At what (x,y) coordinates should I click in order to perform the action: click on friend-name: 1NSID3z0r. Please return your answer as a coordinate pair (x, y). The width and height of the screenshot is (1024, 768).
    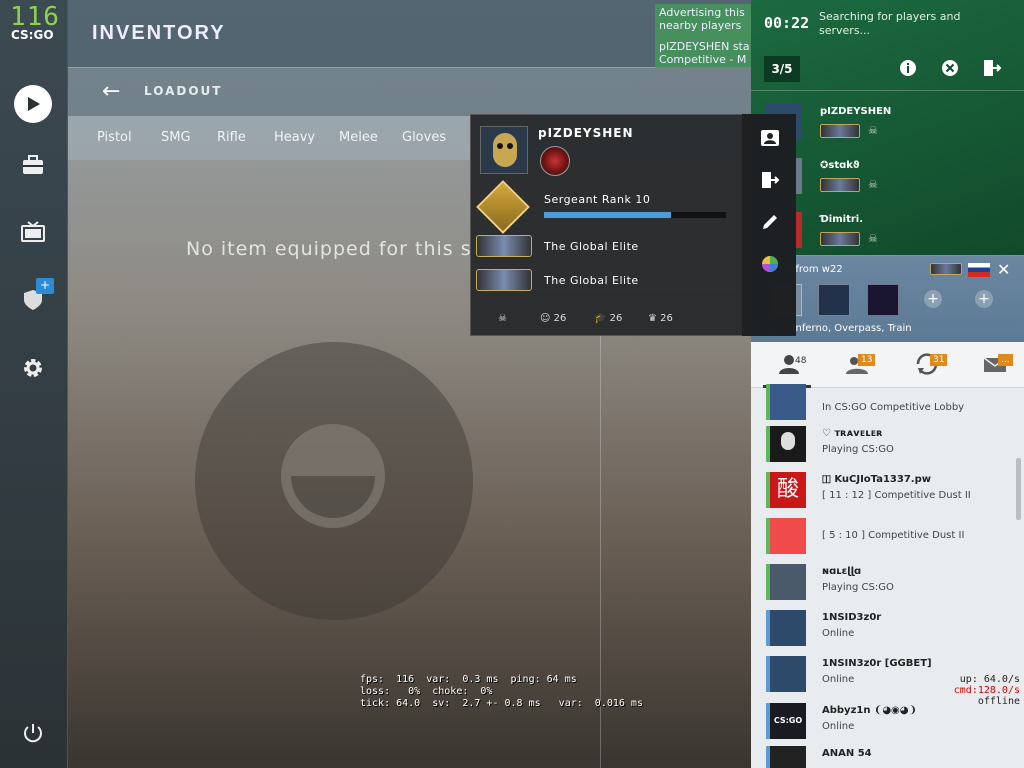
    Looking at the image, I should click on (852, 617).